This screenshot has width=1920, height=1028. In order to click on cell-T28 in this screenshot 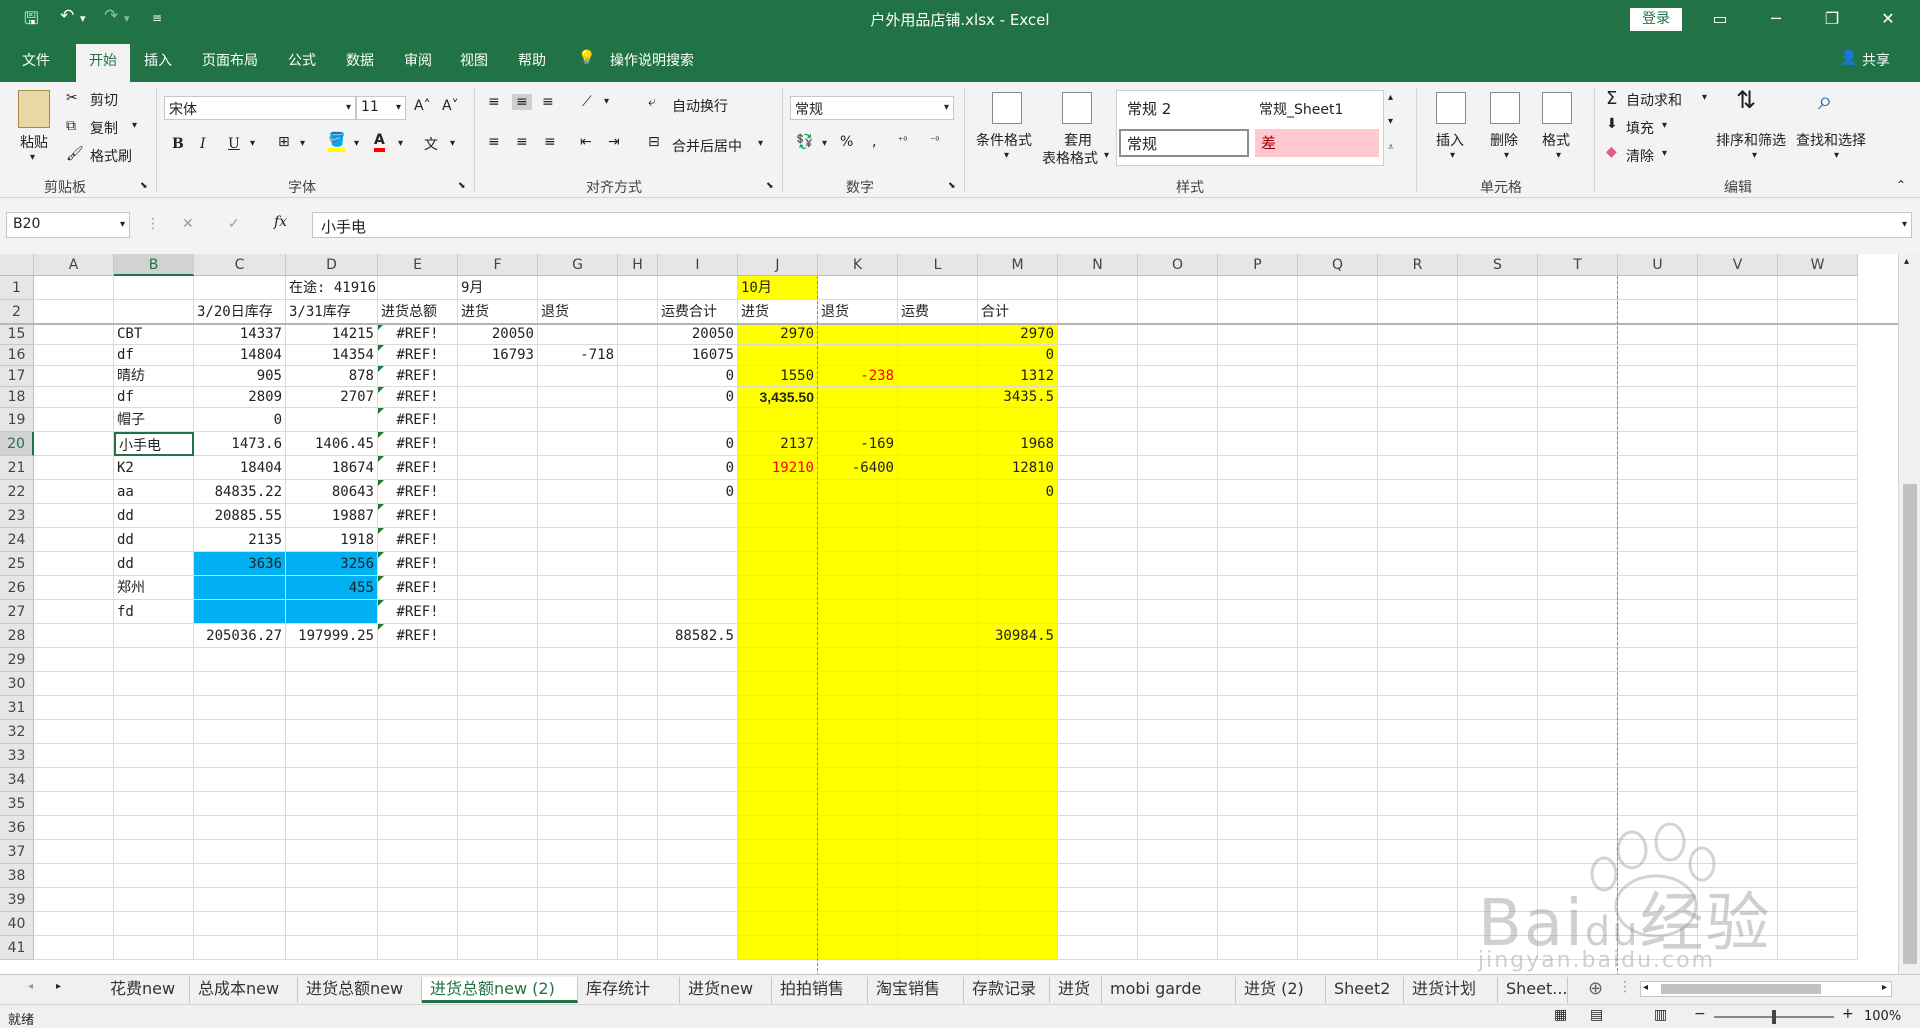, I will do `click(1578, 636)`.